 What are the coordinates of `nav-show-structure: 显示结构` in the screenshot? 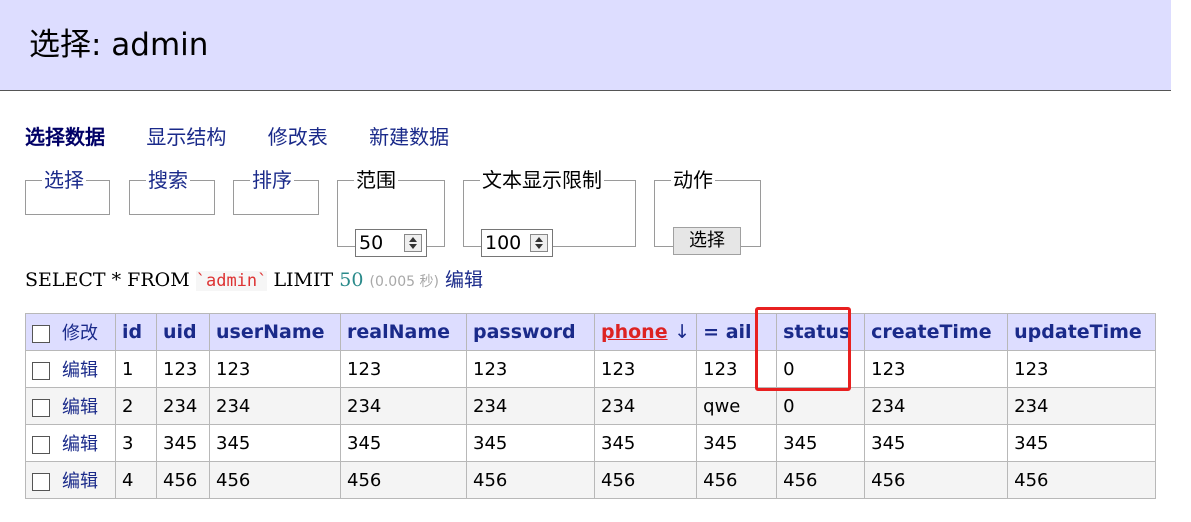 It's located at (186, 137).